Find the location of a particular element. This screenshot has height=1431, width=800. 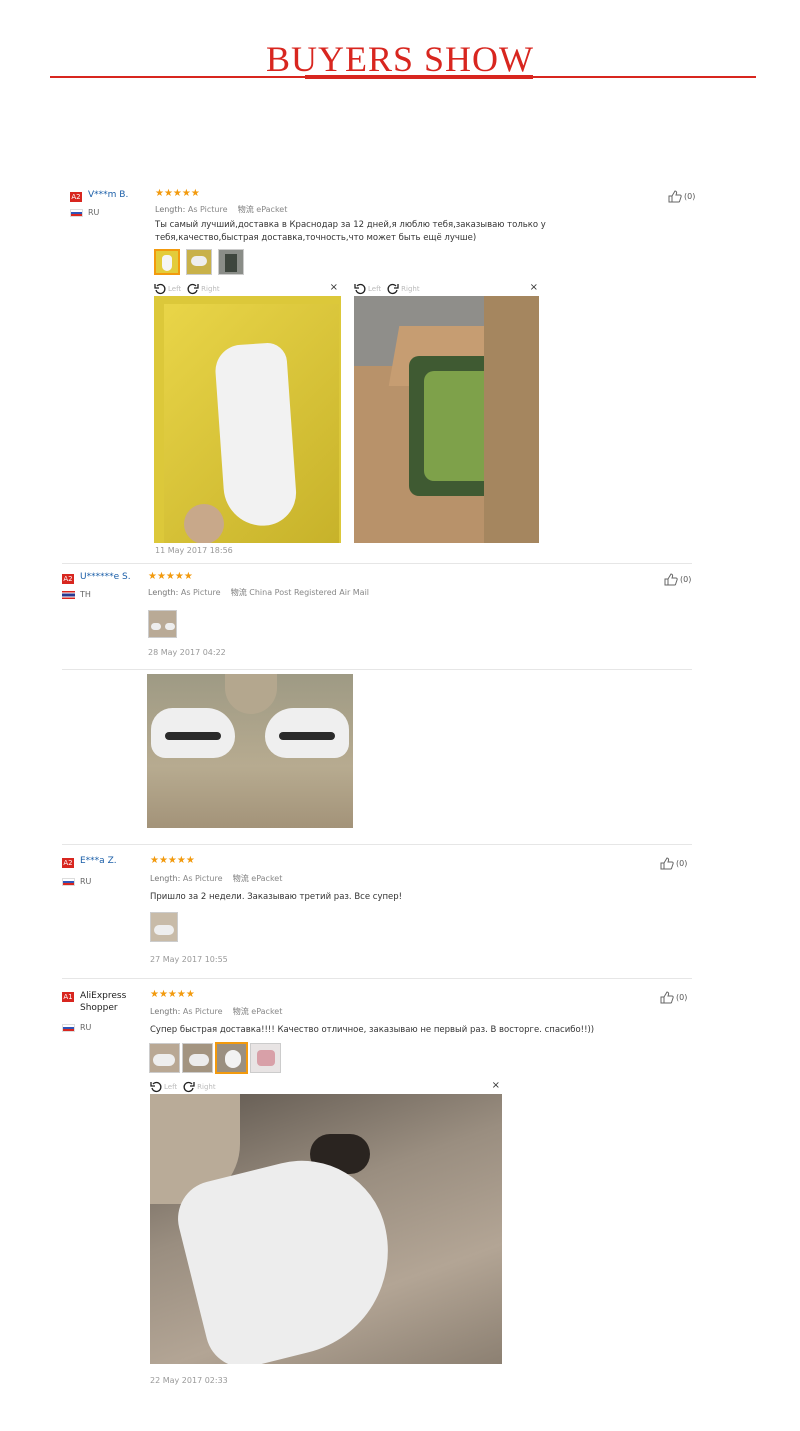

review-date: 28 May 2017 04:22 is located at coordinates (187, 652).